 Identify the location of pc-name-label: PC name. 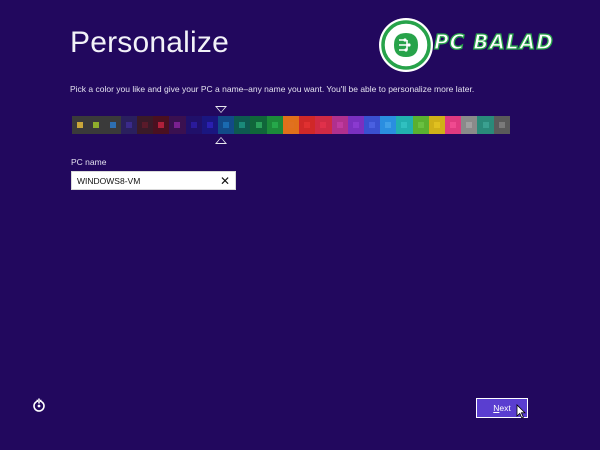
(89, 162).